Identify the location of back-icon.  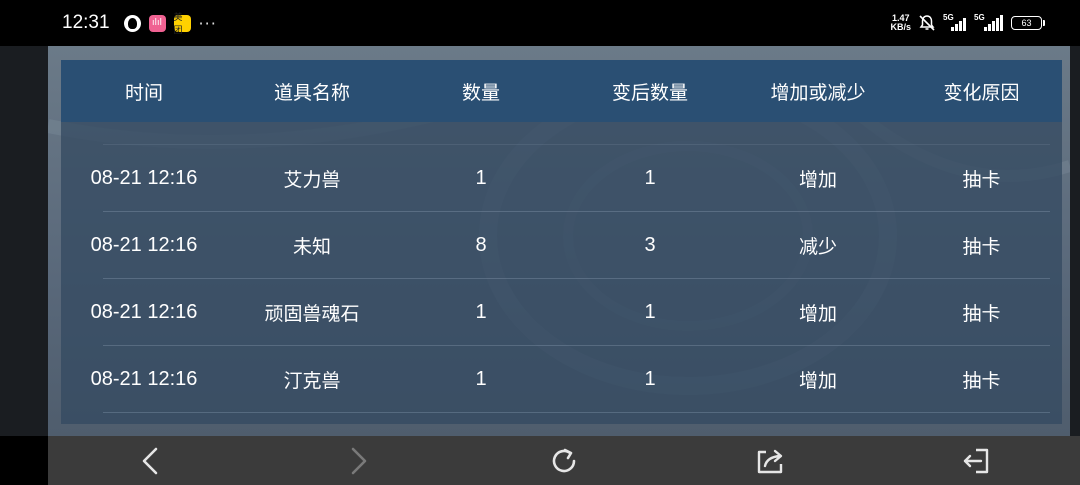
(150, 461).